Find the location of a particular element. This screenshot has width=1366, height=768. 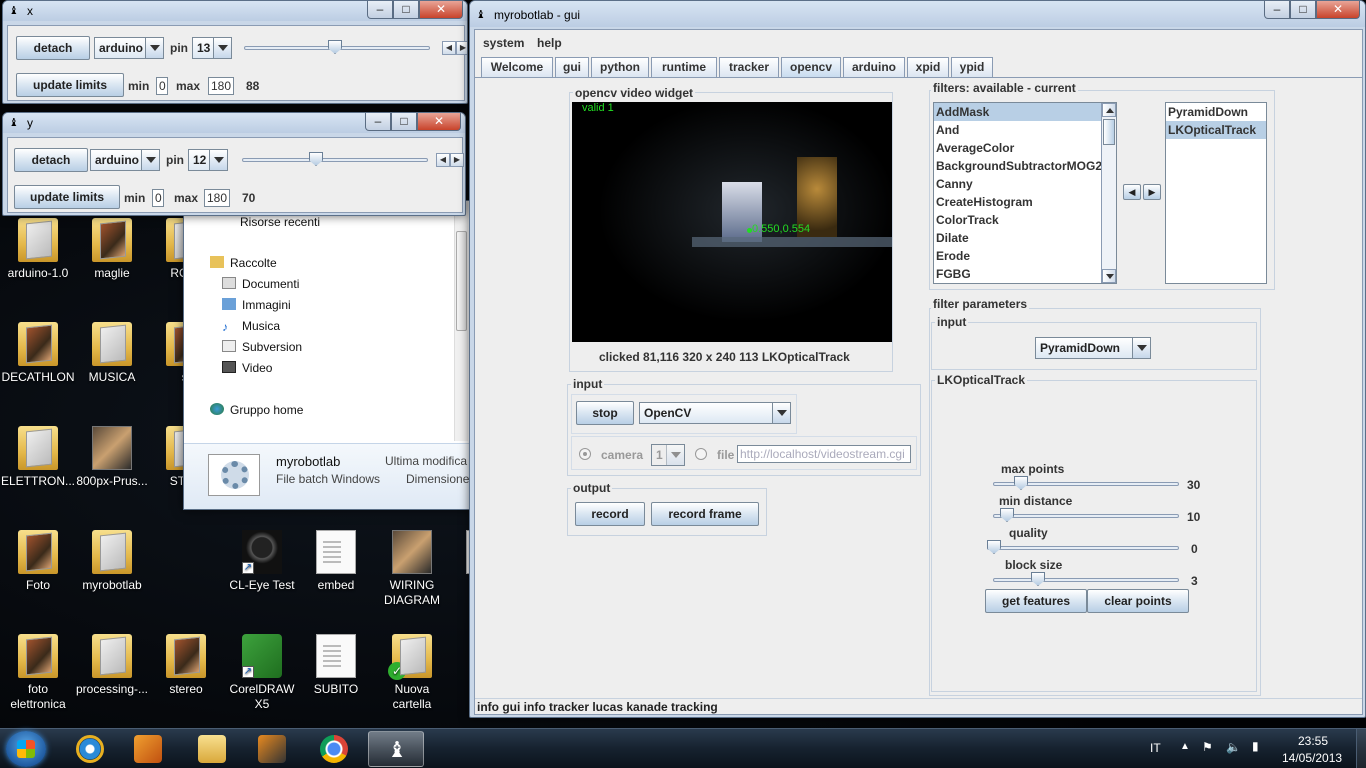

tab-ypid: ypid is located at coordinates (972, 67).